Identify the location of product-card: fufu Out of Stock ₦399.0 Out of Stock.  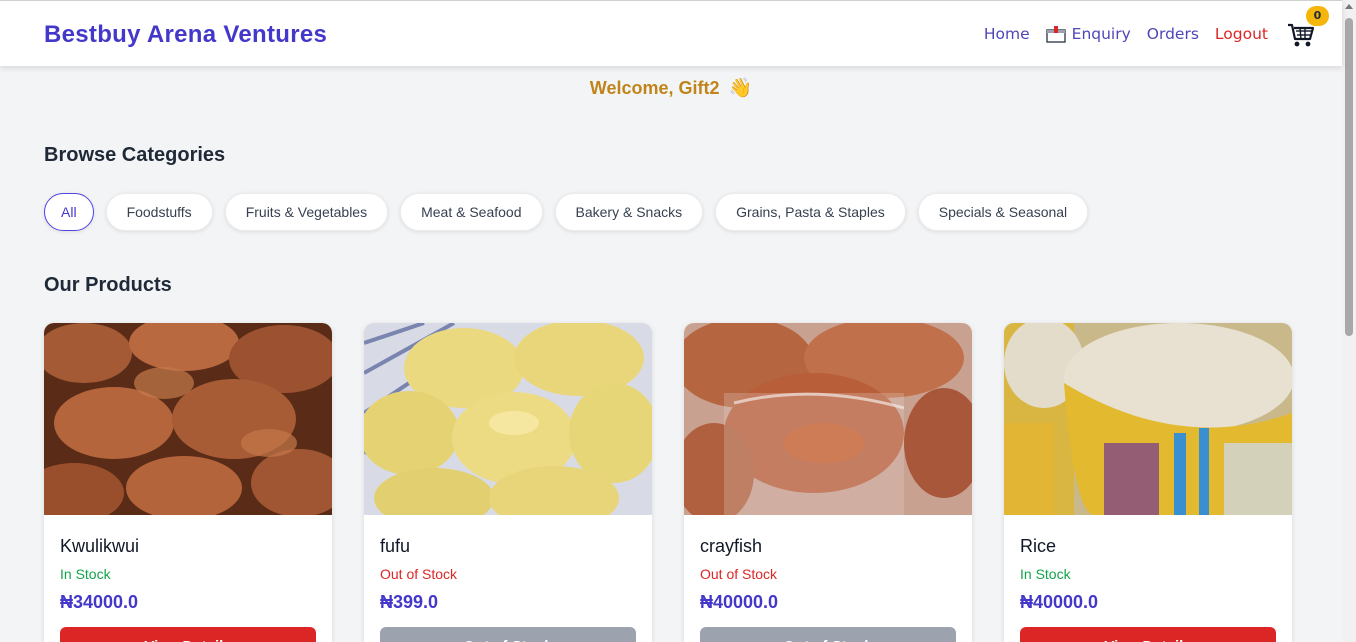
(508, 482).